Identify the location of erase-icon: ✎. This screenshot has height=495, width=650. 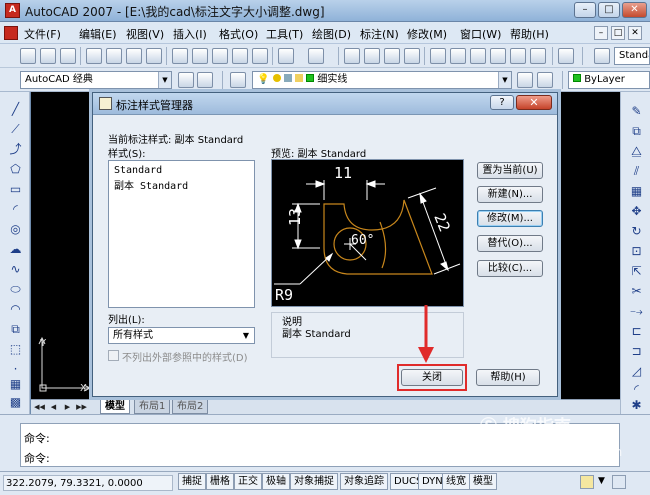
(636, 111).